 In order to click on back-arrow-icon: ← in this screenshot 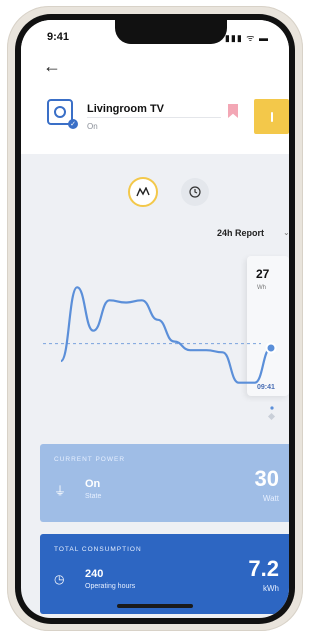, I will do `click(52, 66)`.